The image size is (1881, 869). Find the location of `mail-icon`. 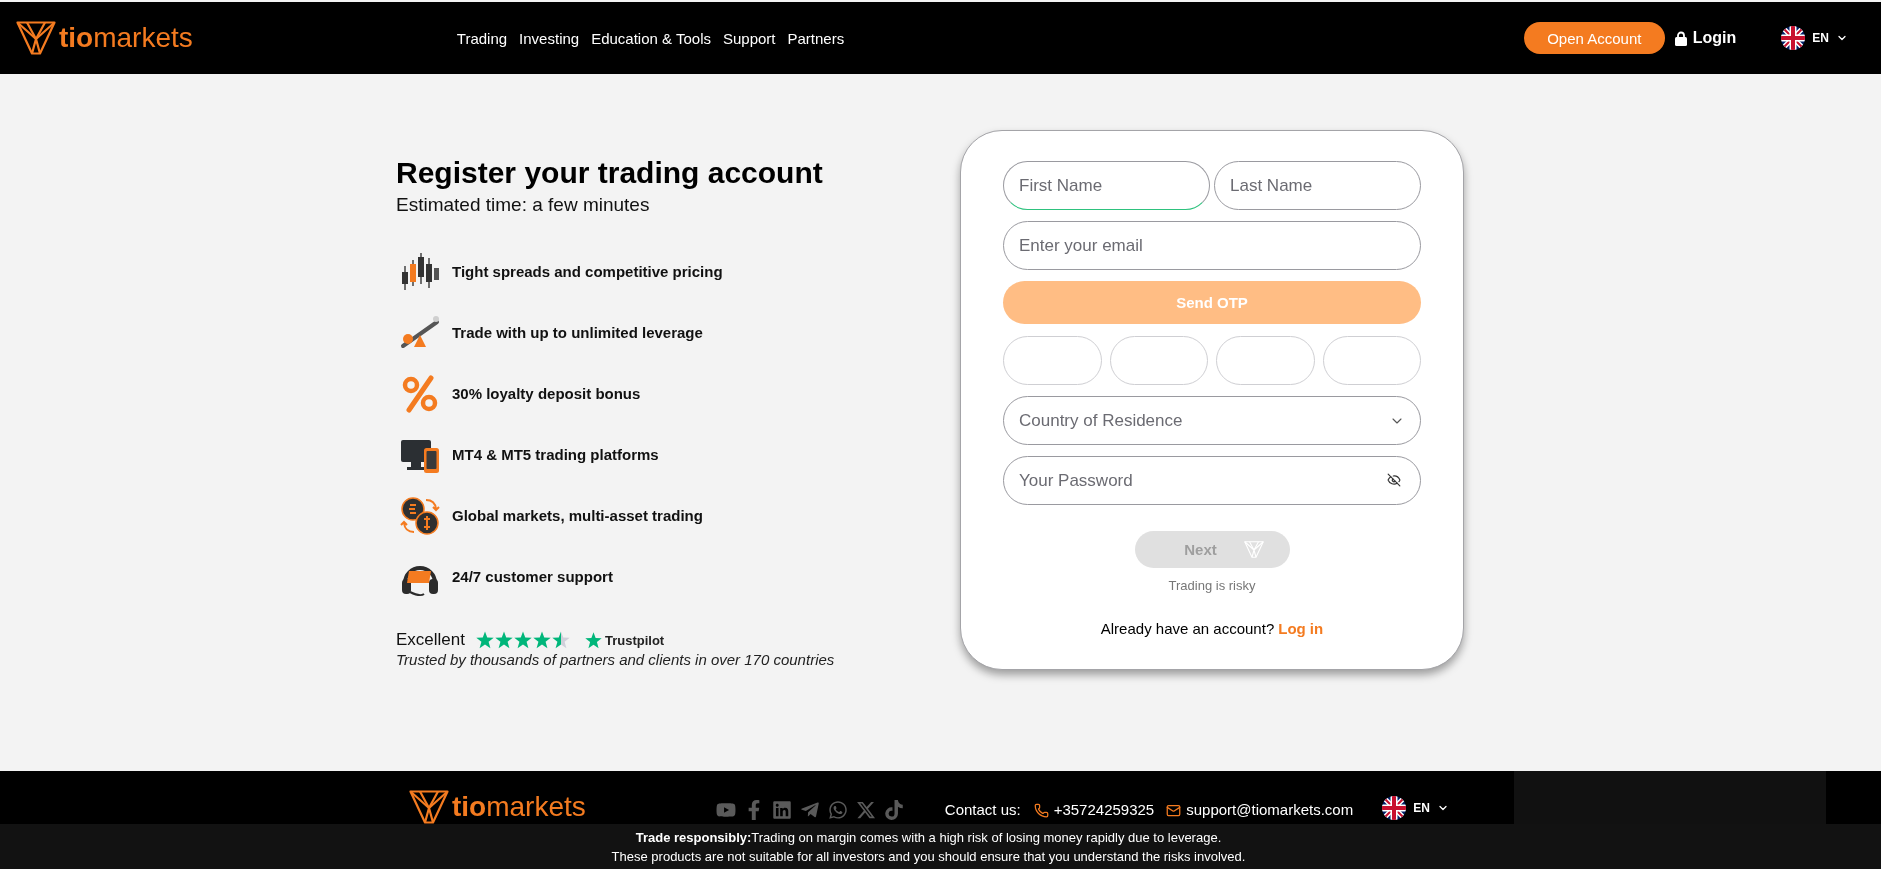

mail-icon is located at coordinates (1174, 810).